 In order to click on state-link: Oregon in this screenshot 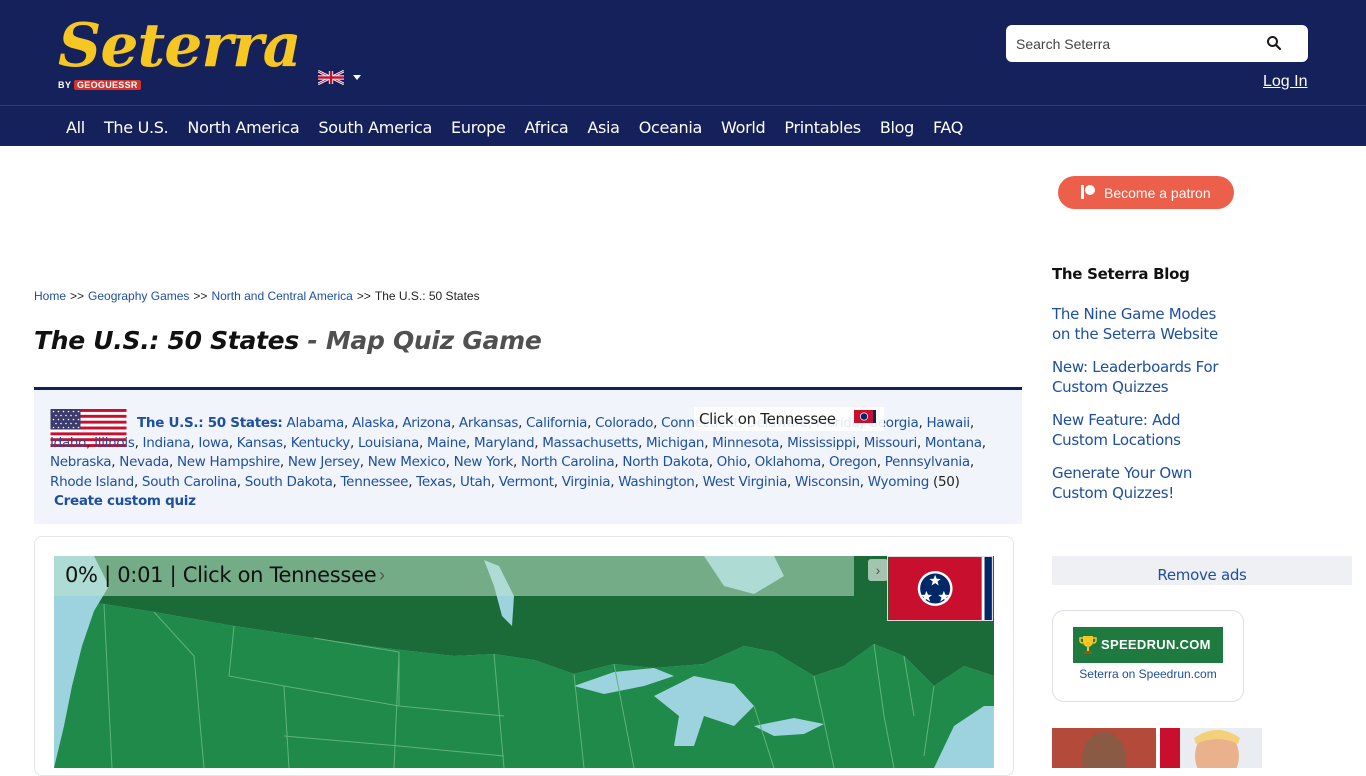, I will do `click(853, 462)`.